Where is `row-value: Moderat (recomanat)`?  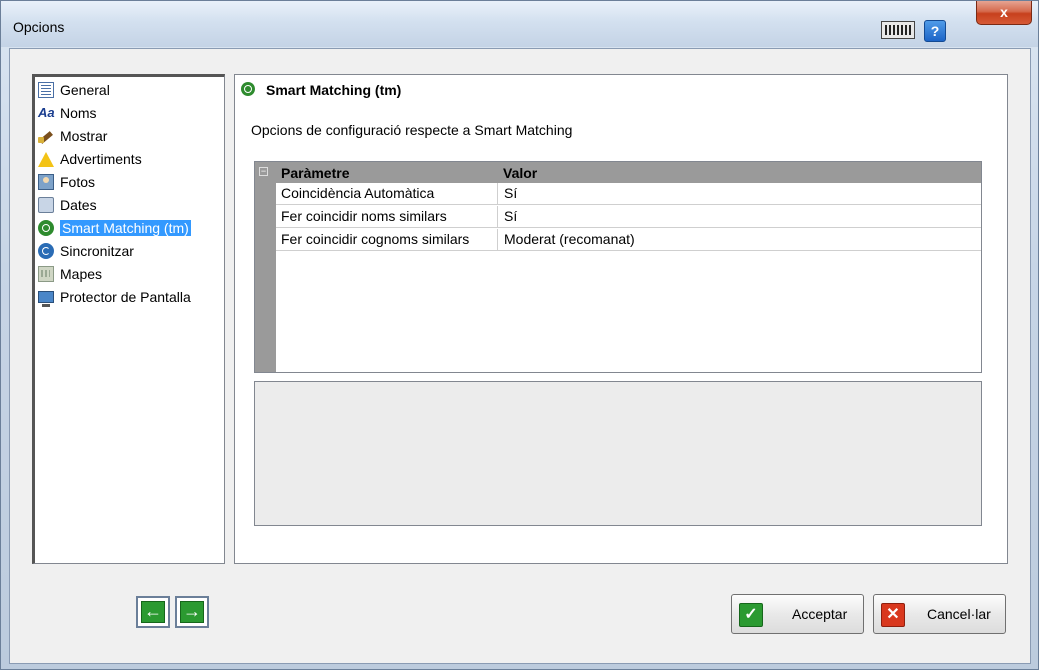 row-value: Moderat (recomanat) is located at coordinates (569, 239).